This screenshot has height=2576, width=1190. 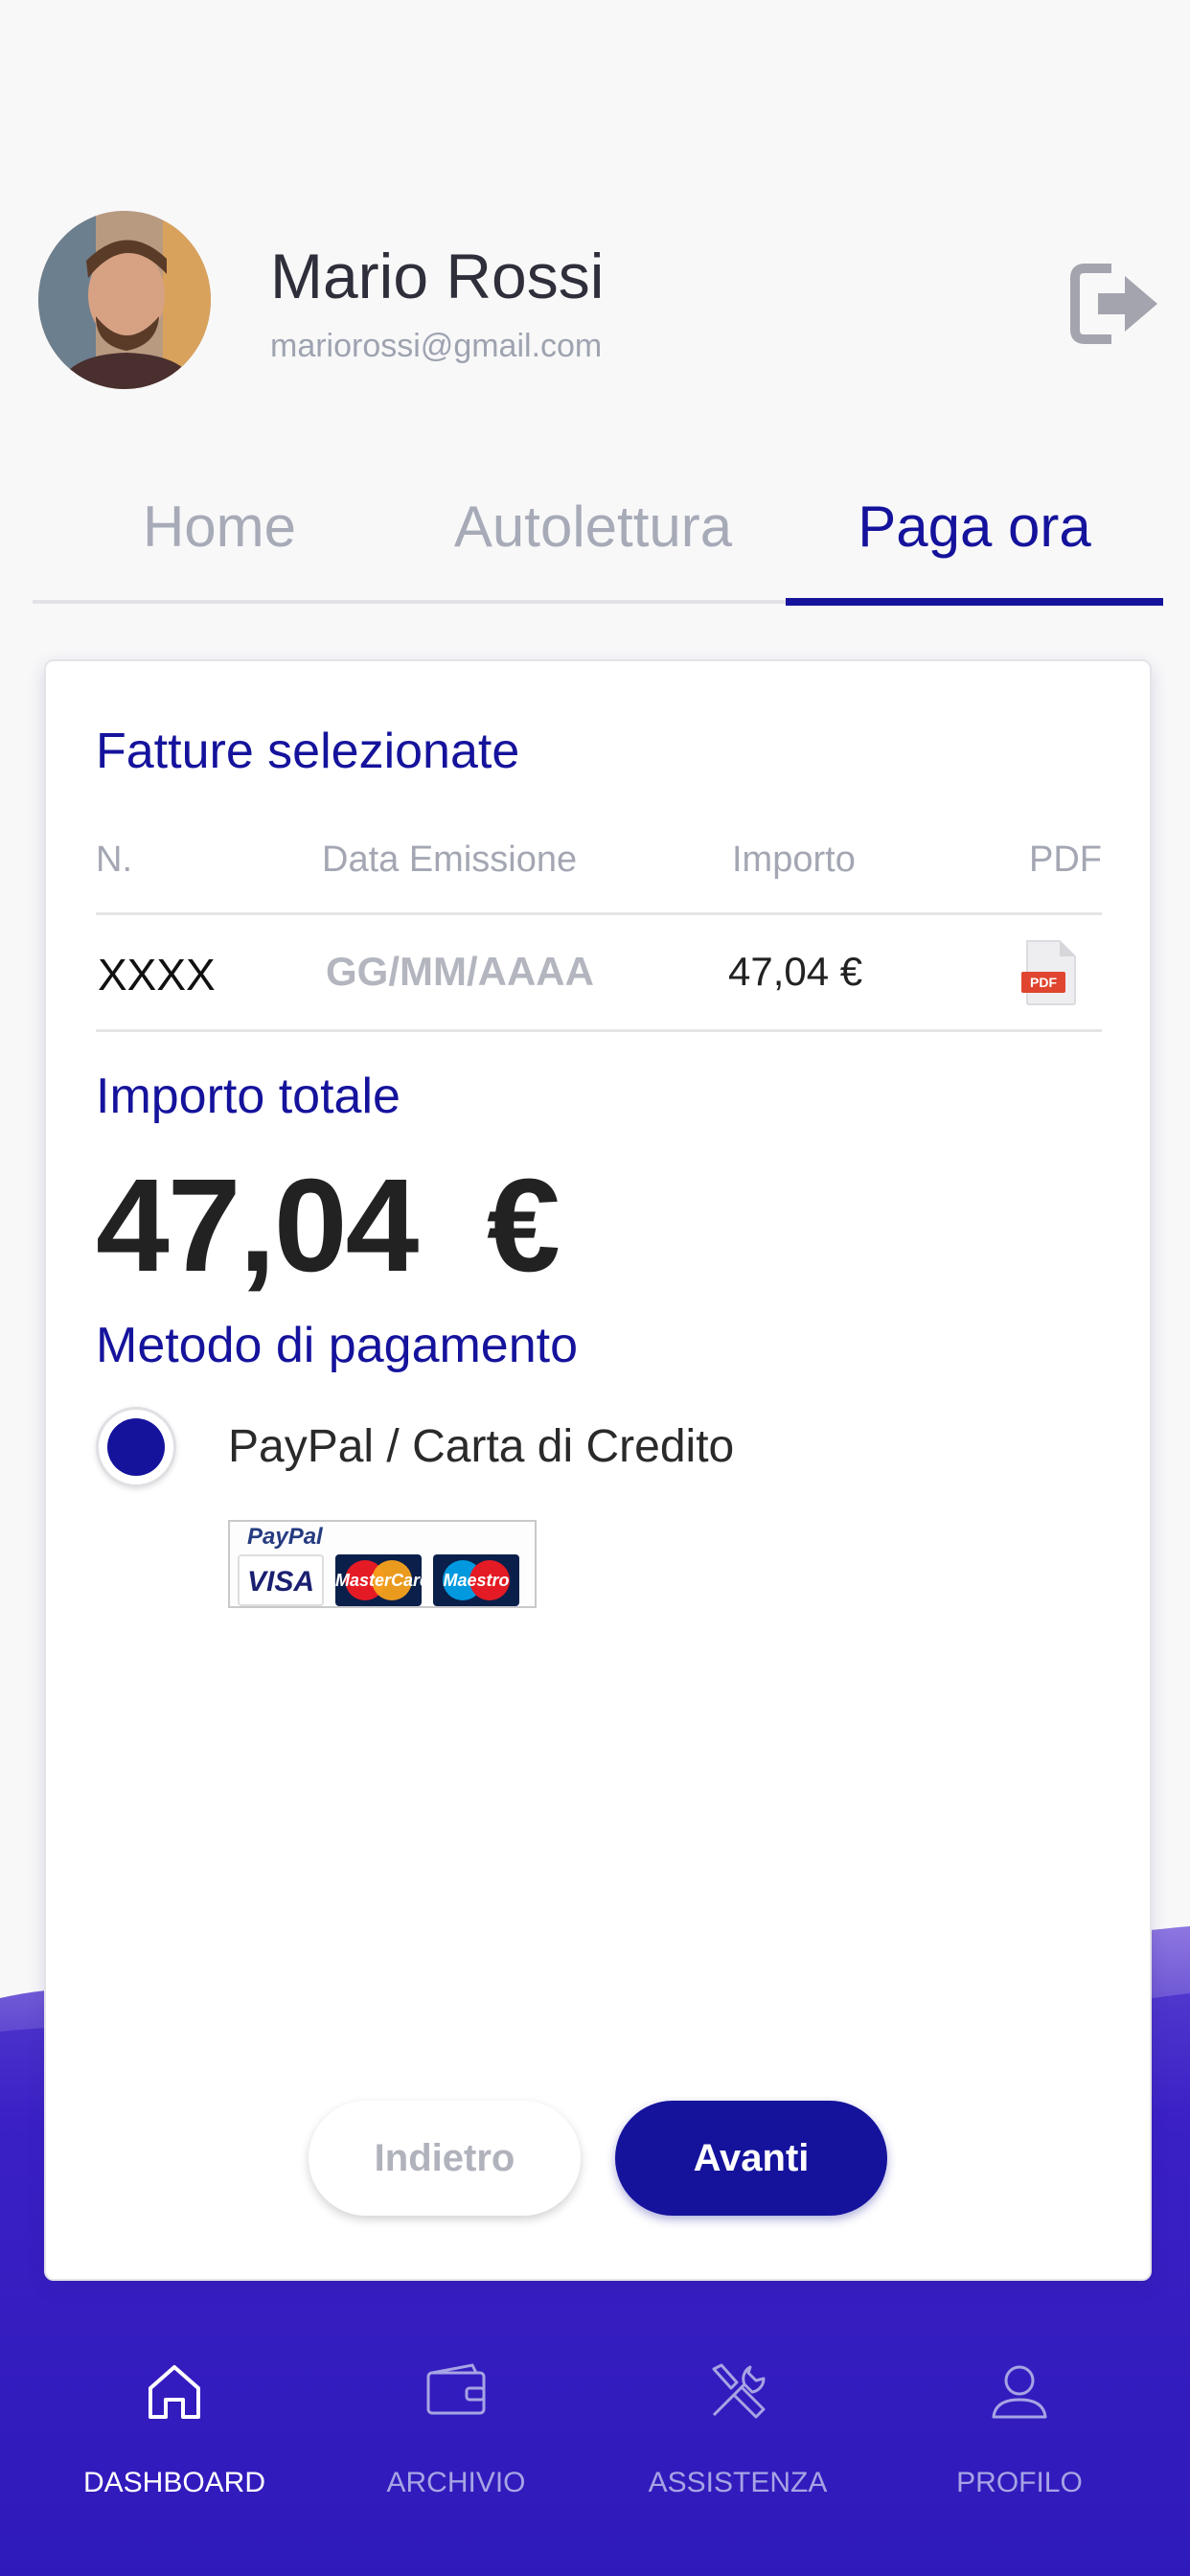 I want to click on bottom-nav: DASHBOARD ARCHIVIO ASSISTENZA PROFILO, so click(x=595, y=2438).